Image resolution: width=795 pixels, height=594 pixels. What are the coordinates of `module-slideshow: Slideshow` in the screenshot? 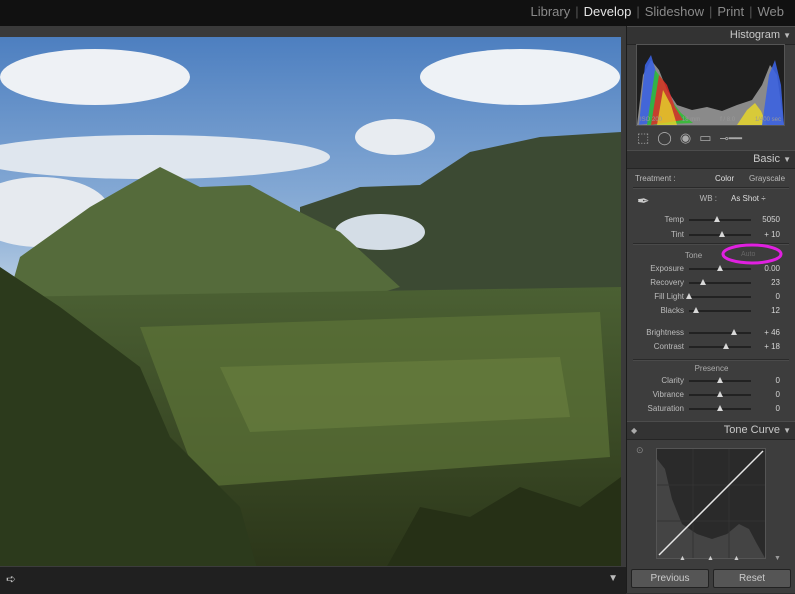 It's located at (674, 11).